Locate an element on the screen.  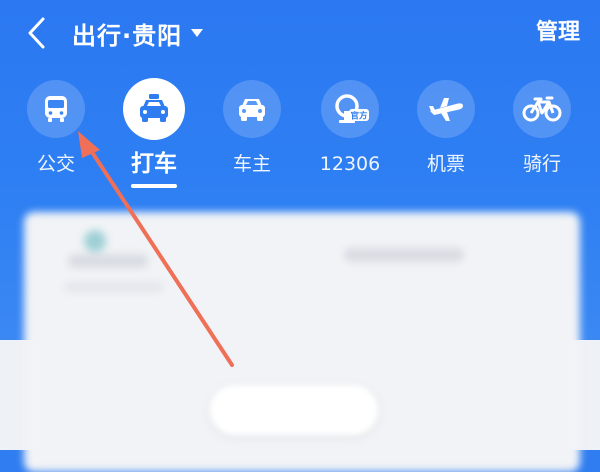
city-selector: 出行·贵阳 is located at coordinates (138, 33).